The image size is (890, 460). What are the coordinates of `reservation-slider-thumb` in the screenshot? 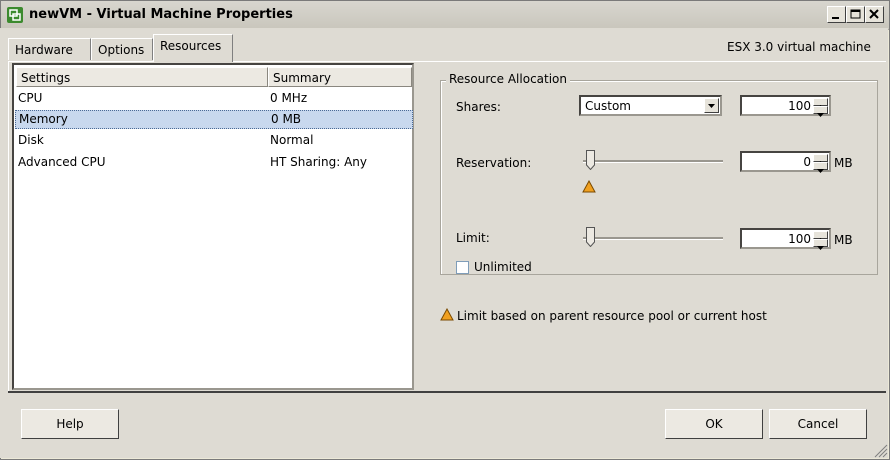 It's located at (590, 160).